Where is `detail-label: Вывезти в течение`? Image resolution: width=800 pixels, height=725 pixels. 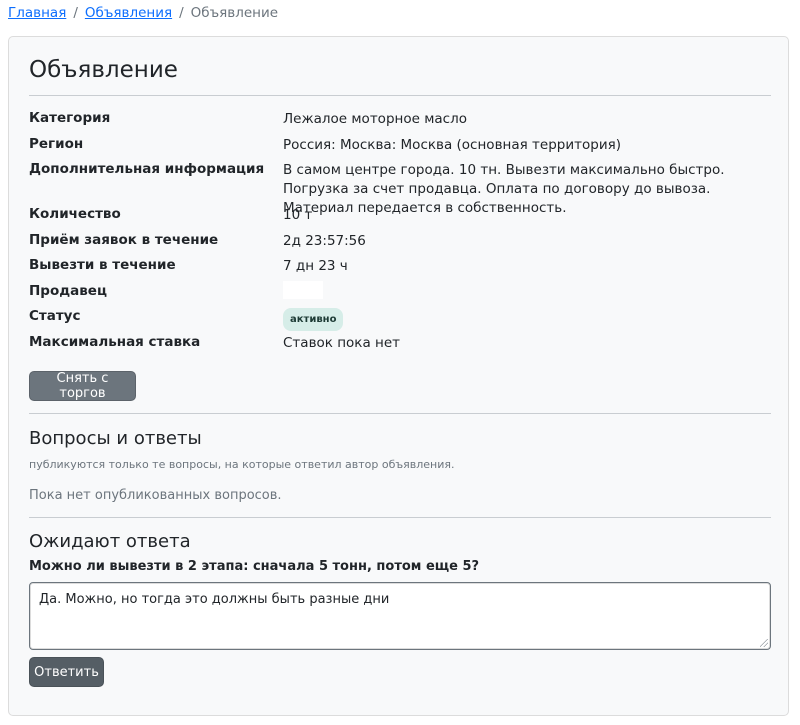
detail-label: Вывезти в течение is located at coordinates (102, 265).